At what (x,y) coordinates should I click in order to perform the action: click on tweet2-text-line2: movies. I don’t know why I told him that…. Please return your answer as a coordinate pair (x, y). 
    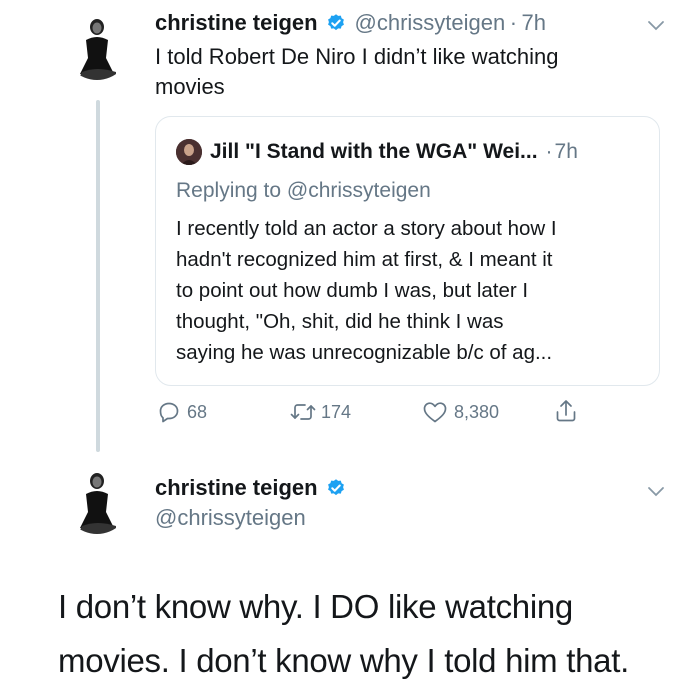
    Looking at the image, I should click on (343, 660).